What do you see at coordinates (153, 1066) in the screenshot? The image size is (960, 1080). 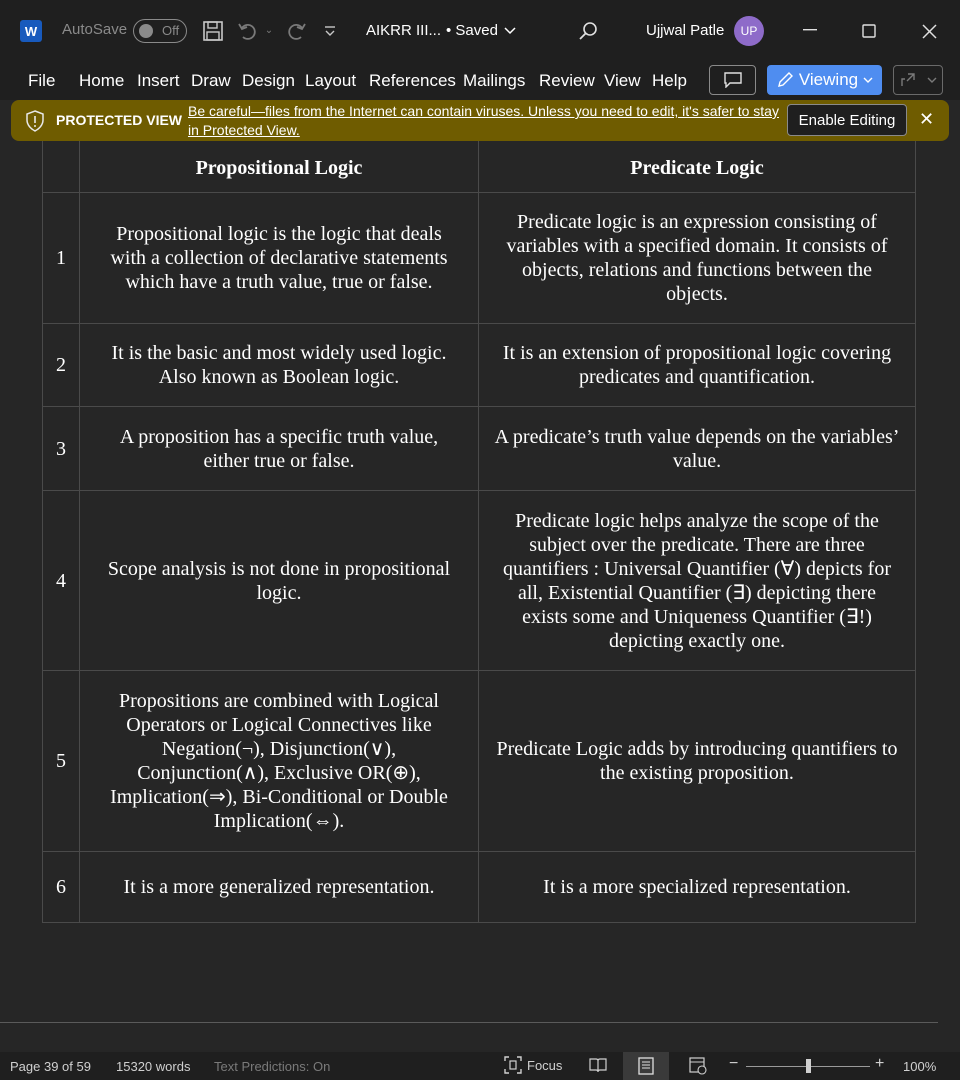 I see `word-count: 15320 words` at bounding box center [153, 1066].